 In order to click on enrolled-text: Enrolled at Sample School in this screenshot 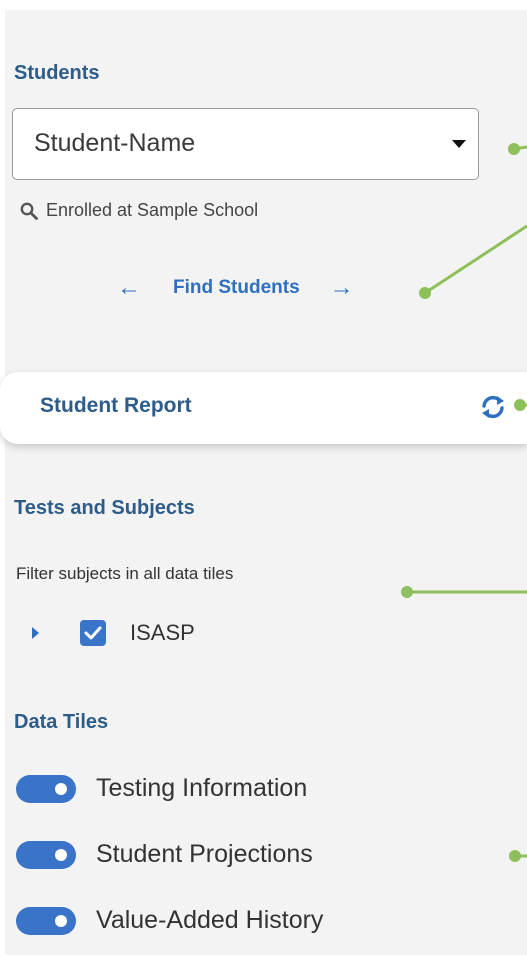, I will do `click(152, 210)`.